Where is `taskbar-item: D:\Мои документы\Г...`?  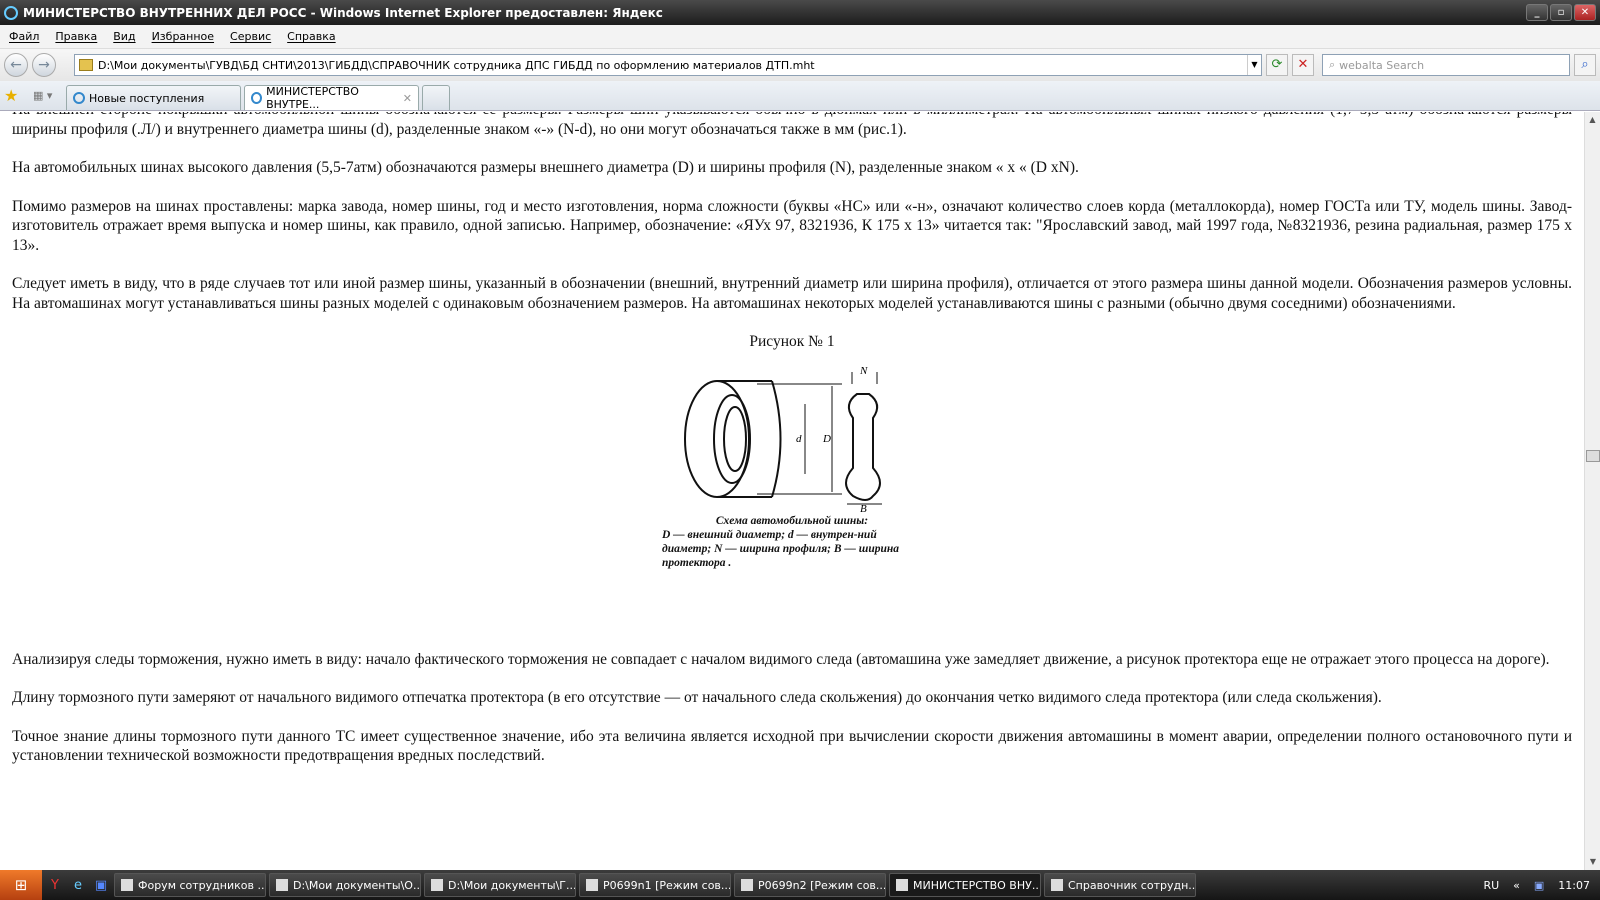
taskbar-item: D:\Мои документы\Г... is located at coordinates (500, 885).